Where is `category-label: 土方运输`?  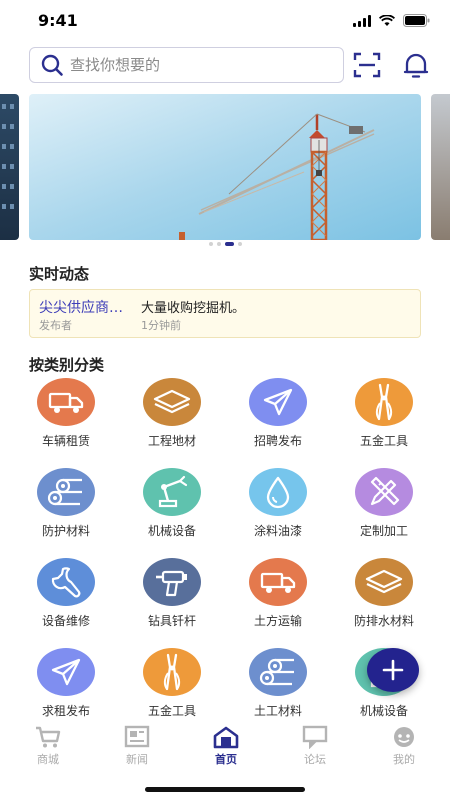
category-label: 土方运输 is located at coordinates (277, 621).